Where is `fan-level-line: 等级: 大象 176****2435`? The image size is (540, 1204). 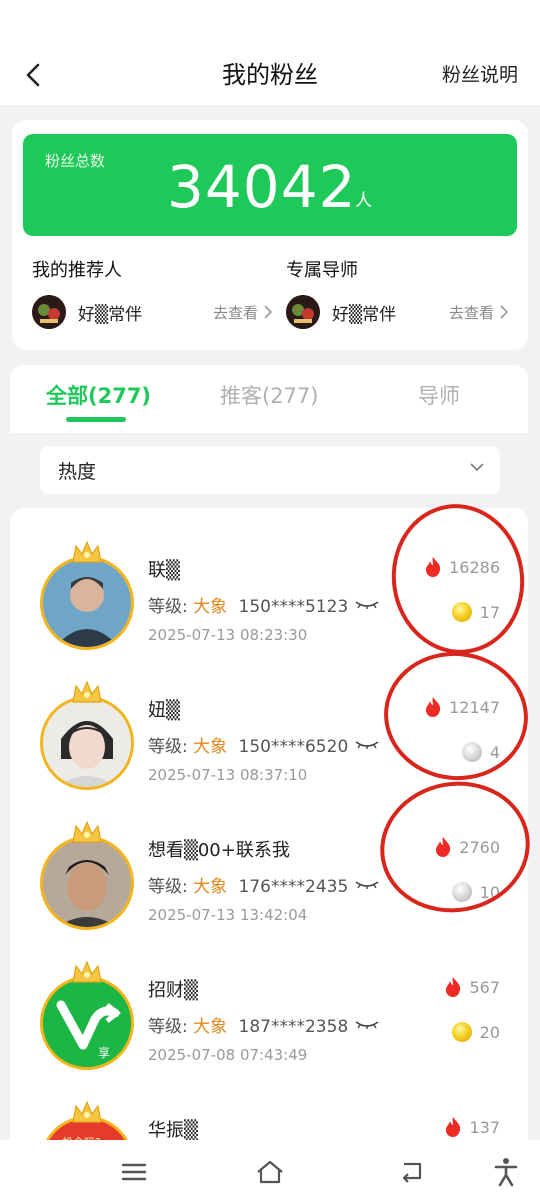
fan-level-line: 等级: 大象 176****2435 is located at coordinates (248, 884).